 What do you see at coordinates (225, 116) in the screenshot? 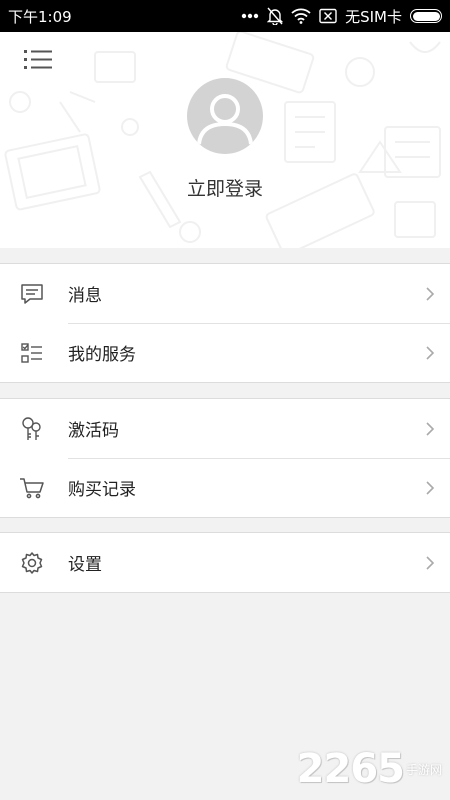
I see `user-avatar-icon` at bounding box center [225, 116].